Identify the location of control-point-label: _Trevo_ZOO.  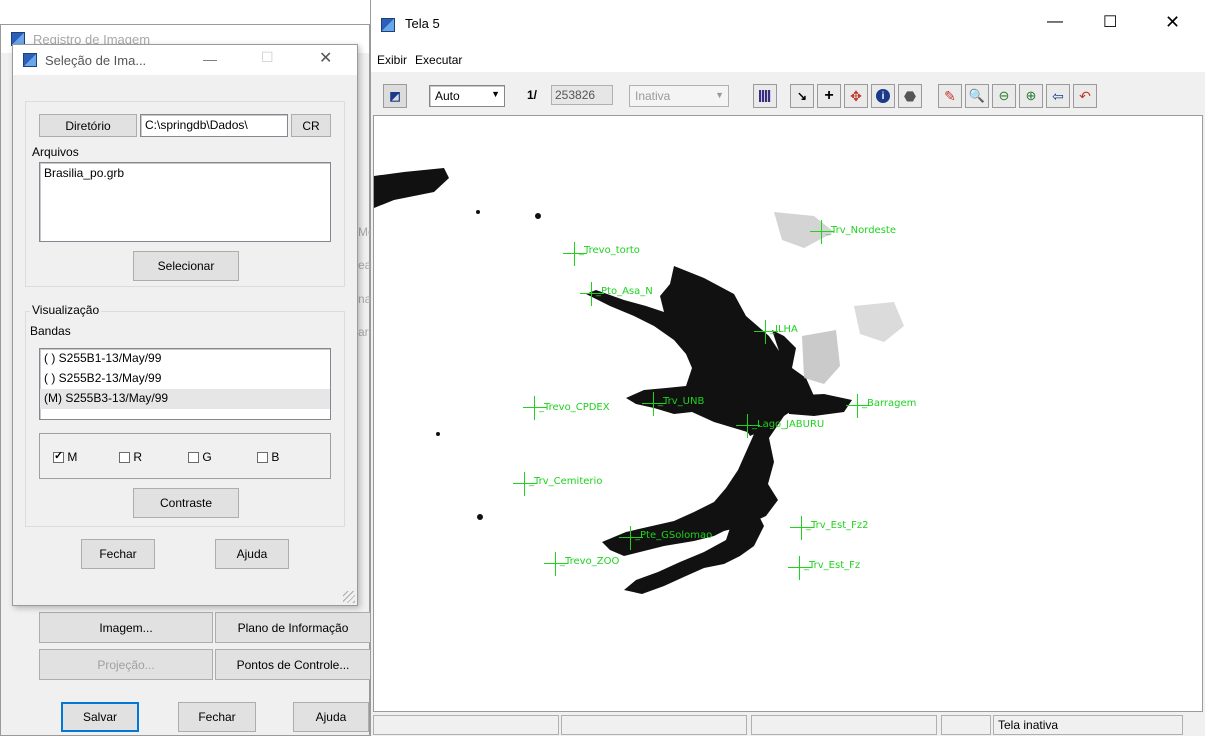
(590, 561).